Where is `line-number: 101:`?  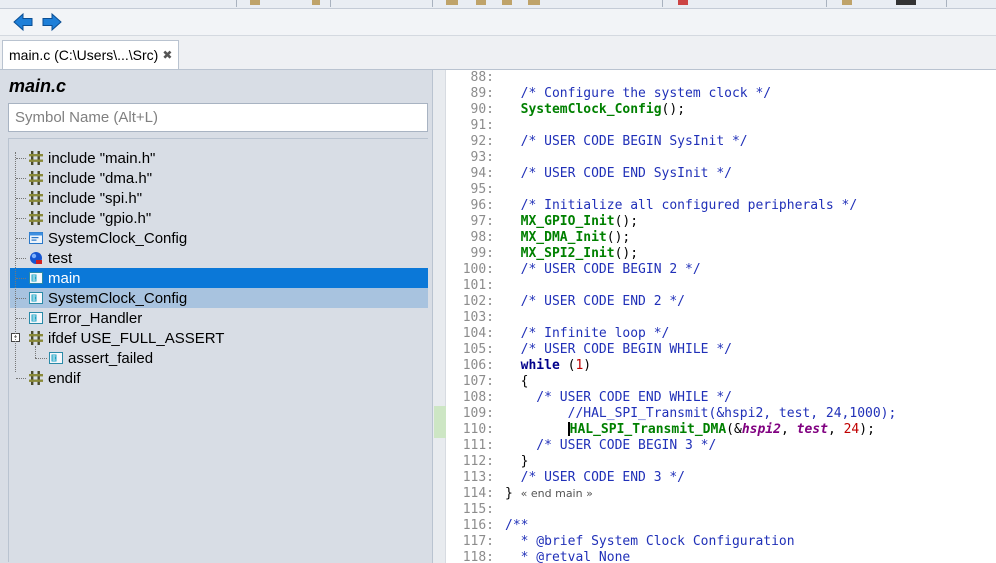 line-number: 101: is located at coordinates (478, 285).